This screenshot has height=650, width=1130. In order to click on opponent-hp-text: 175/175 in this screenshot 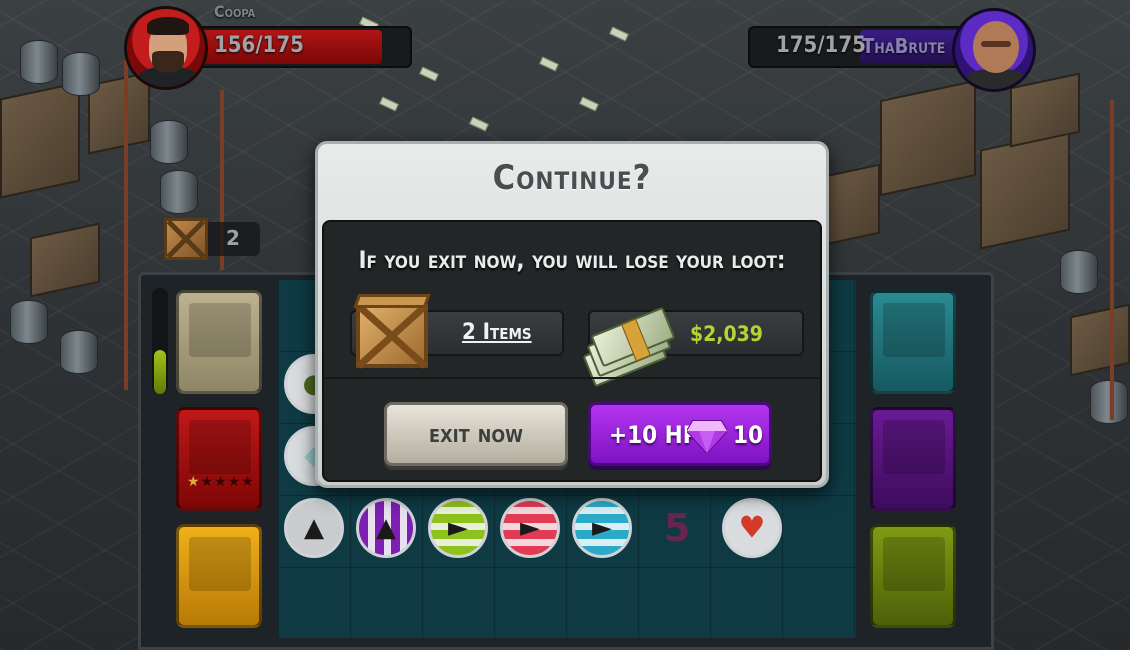, I will do `click(821, 45)`.